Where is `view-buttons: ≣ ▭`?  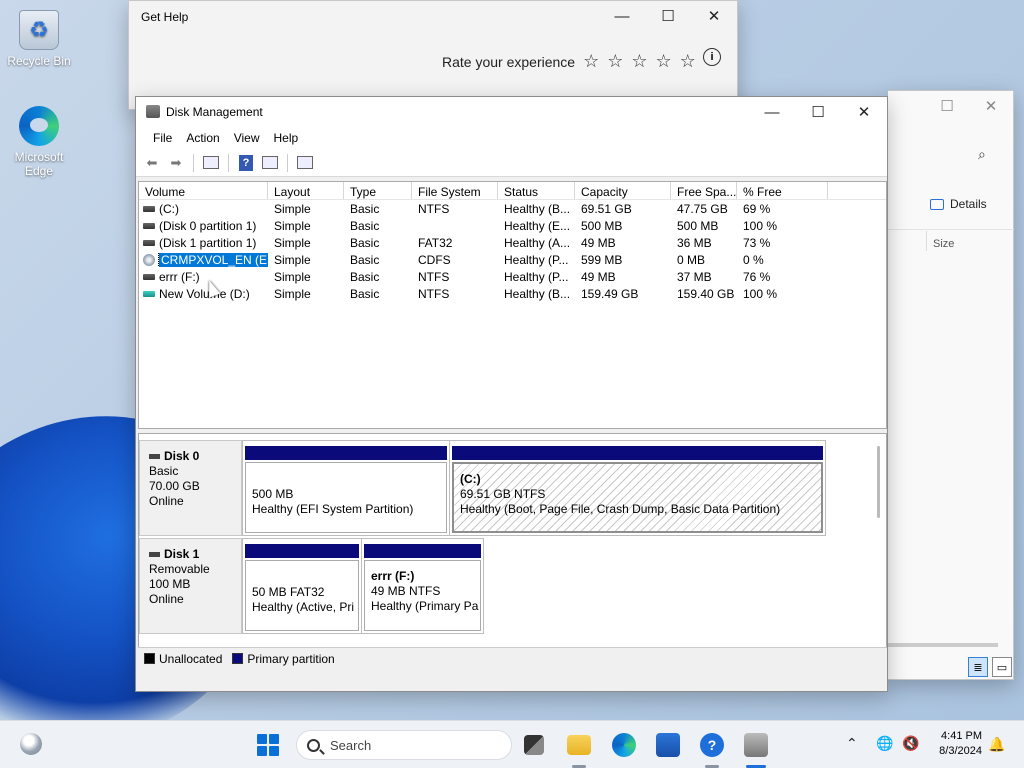
view-buttons: ≣ ▭ is located at coordinates (990, 667).